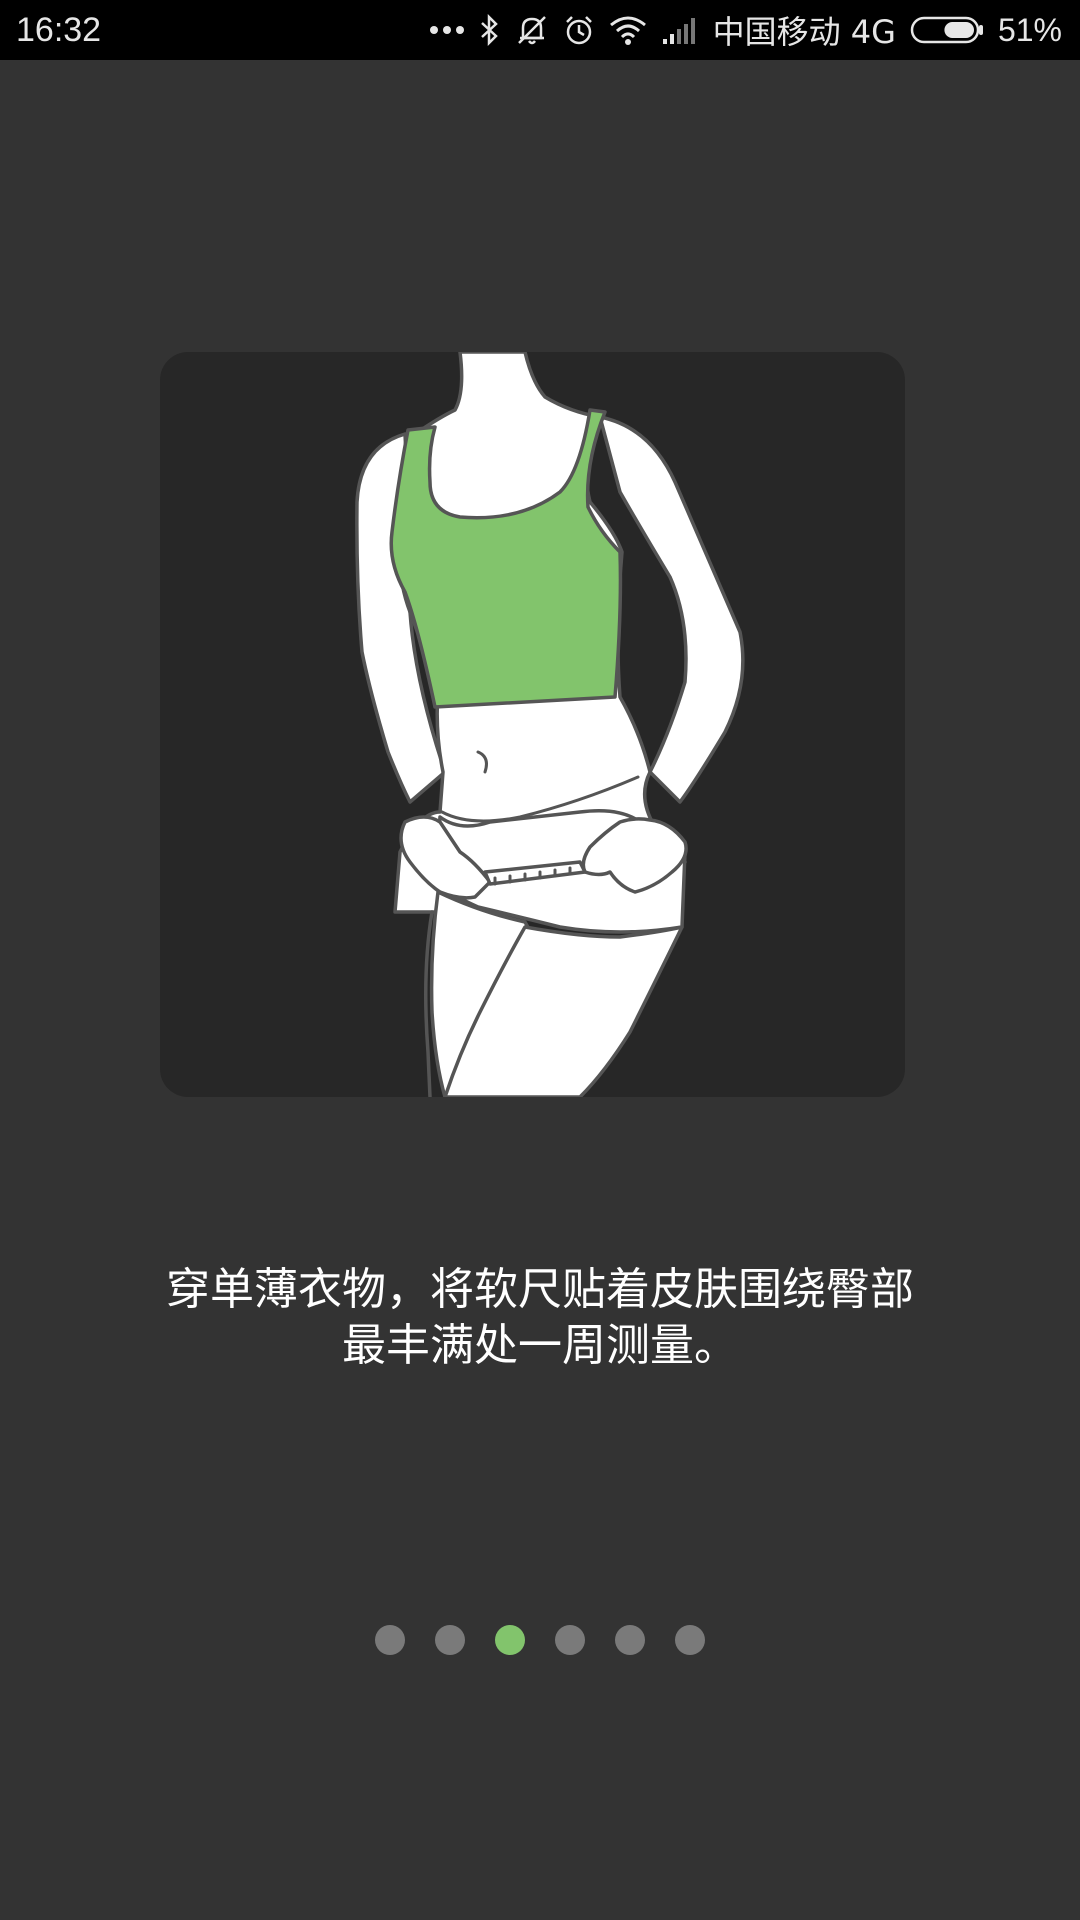 This screenshot has width=1080, height=1920. What do you see at coordinates (447, 30) in the screenshot?
I see `more-icon` at bounding box center [447, 30].